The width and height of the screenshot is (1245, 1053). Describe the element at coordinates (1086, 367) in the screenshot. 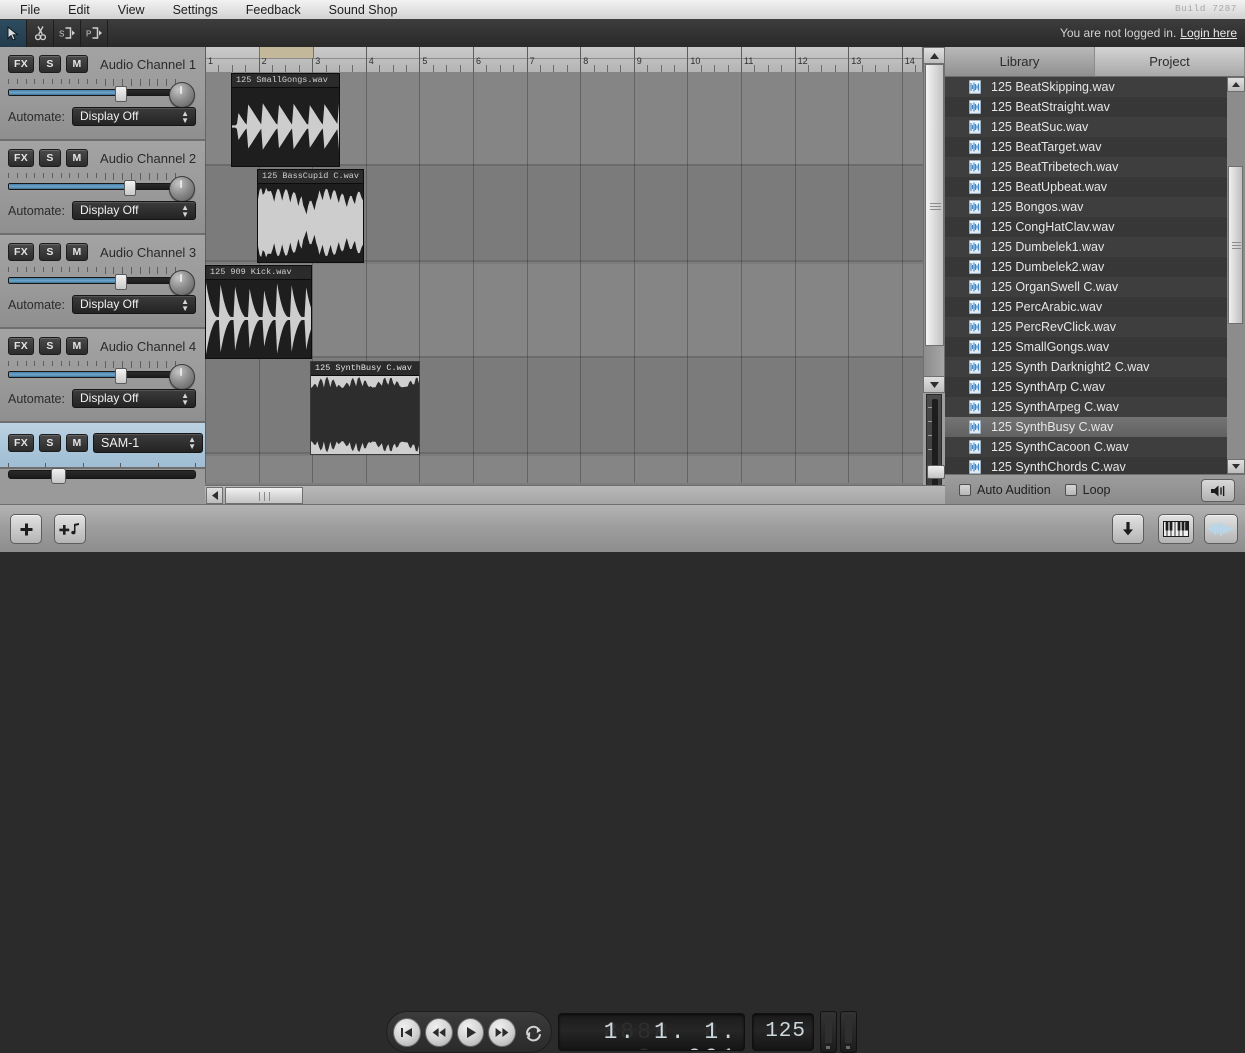

I see `library-file-item: 125 Synth Darknight2 C.wav` at that location.